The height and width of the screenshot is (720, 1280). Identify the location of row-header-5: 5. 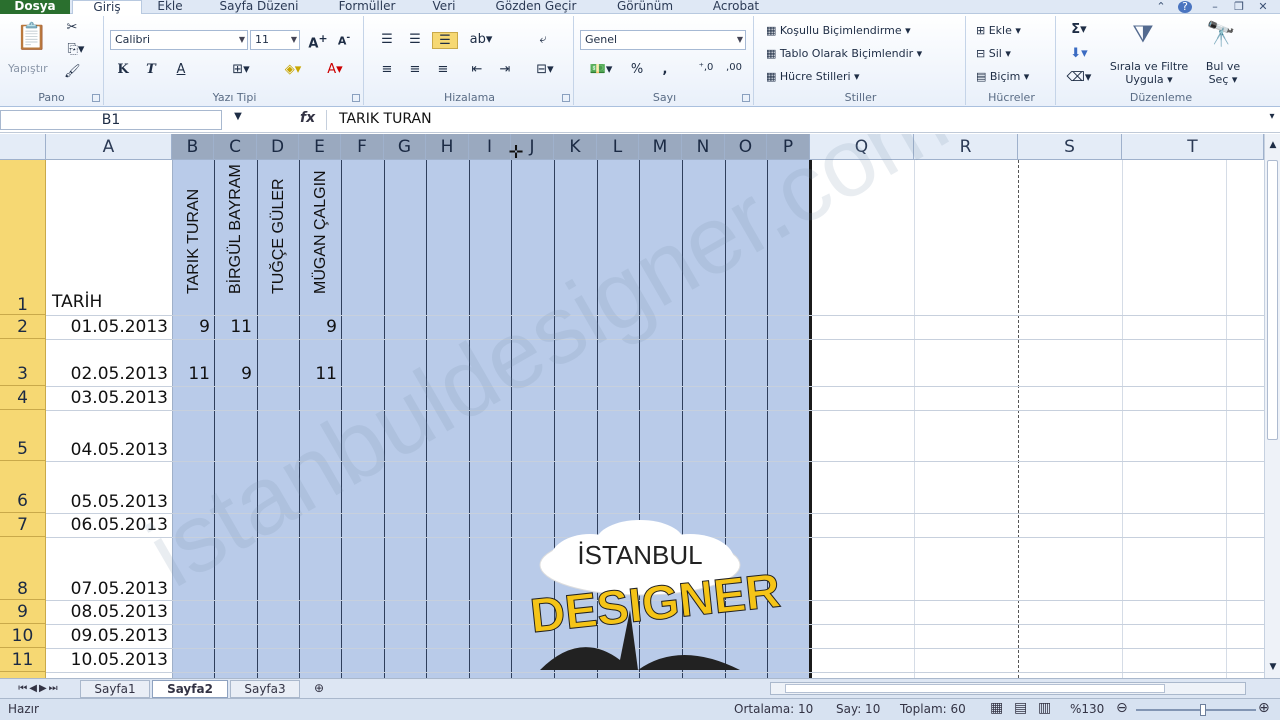
(23, 435).